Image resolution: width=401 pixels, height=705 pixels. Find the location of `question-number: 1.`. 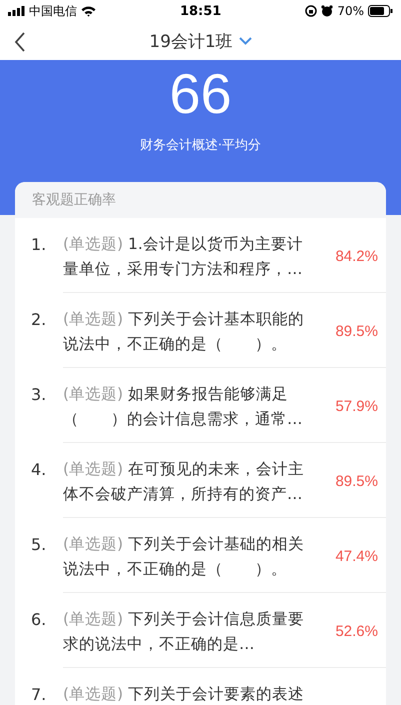

question-number: 1. is located at coordinates (39, 245).